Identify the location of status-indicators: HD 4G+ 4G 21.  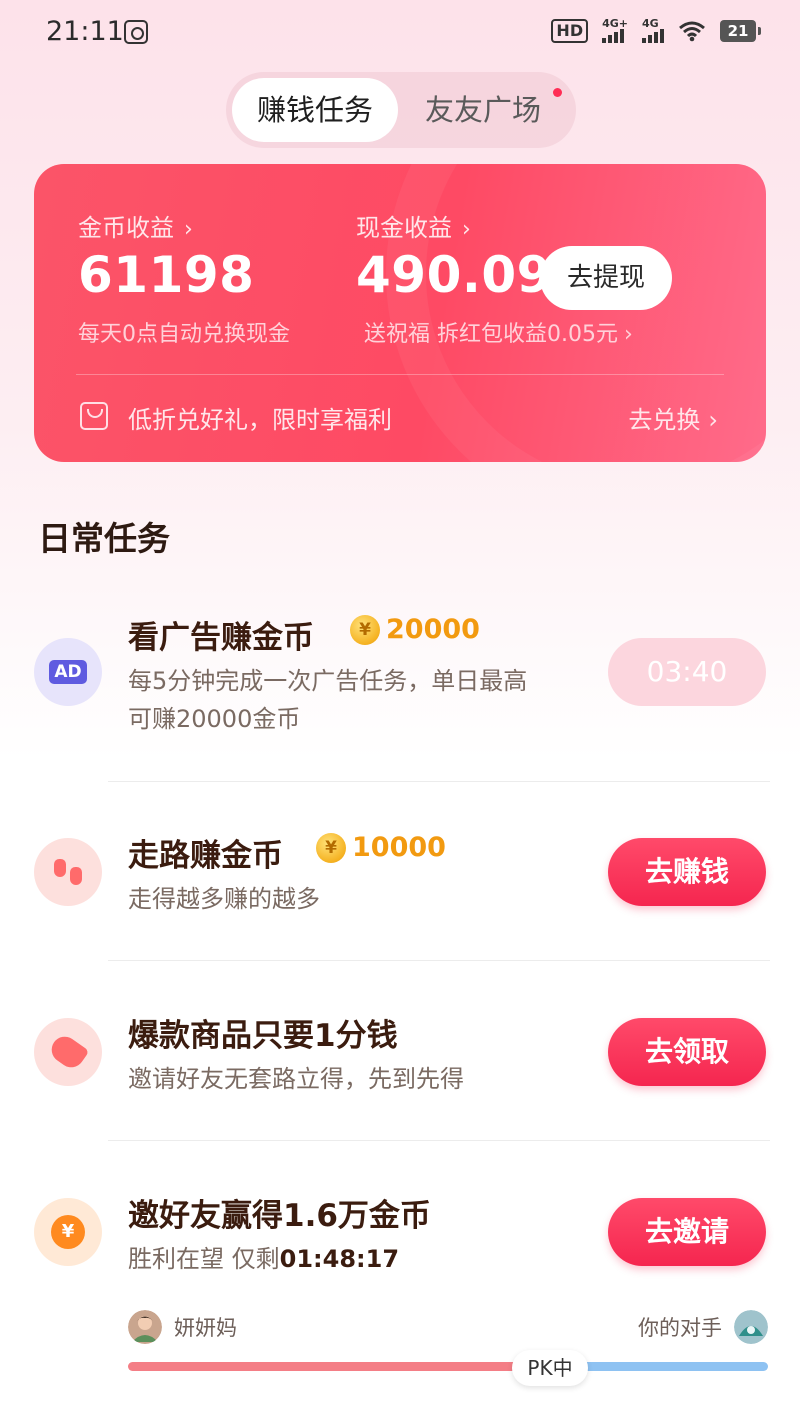
(656, 30).